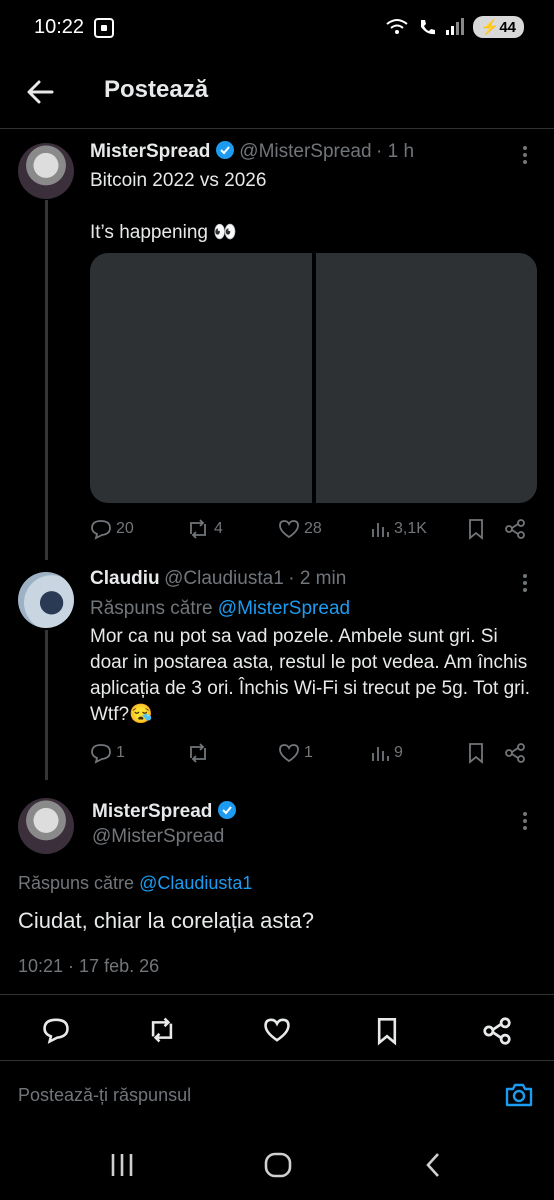  I want to click on system-icons: ⚡44, so click(454, 27).